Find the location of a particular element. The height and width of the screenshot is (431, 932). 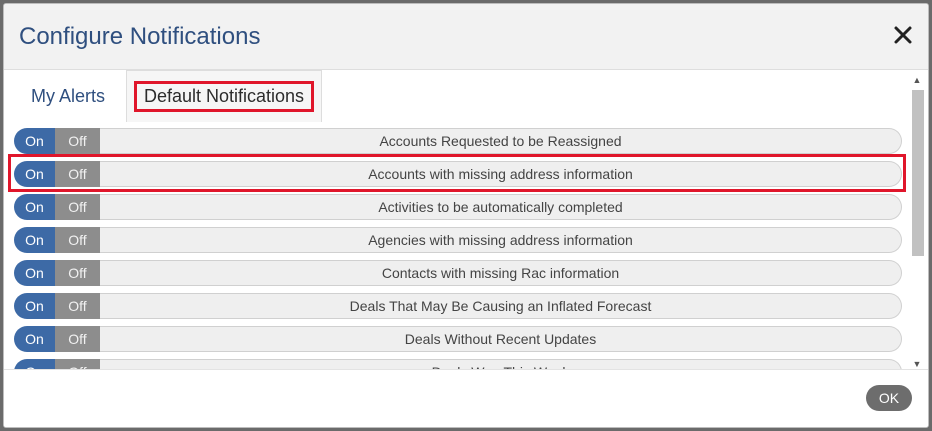

tab-default-notifications: Default Notifications is located at coordinates (224, 96).